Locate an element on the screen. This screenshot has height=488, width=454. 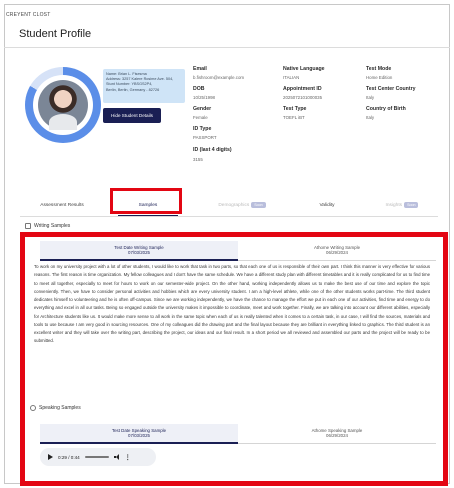
test-type-label: Test Type is located at coordinates (295, 109).